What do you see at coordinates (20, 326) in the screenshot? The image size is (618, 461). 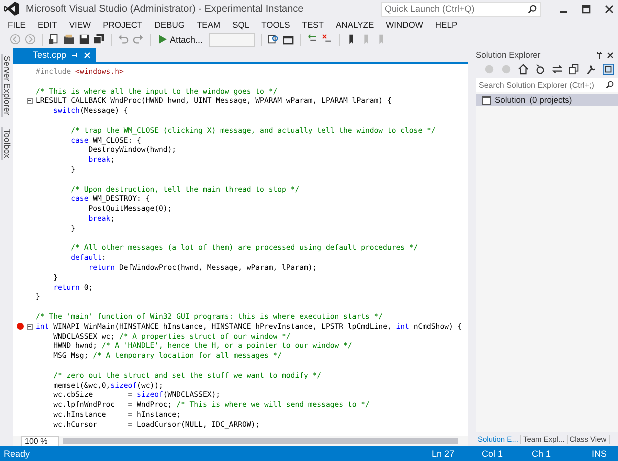 I see `breakpoint-icon` at bounding box center [20, 326].